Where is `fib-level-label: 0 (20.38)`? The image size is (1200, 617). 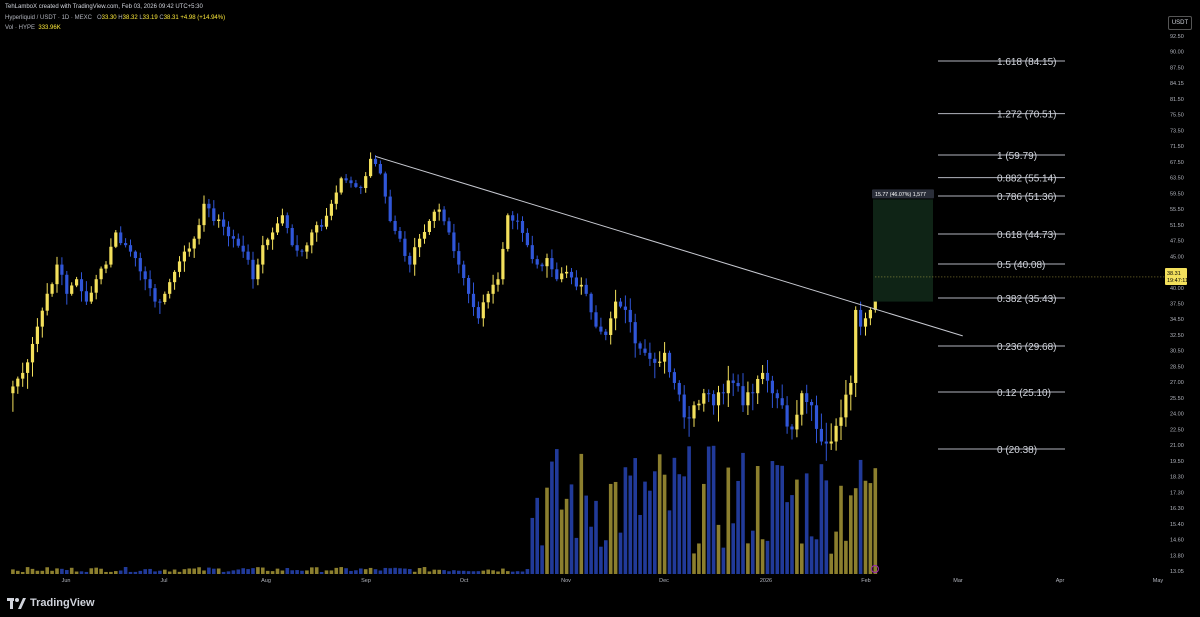 fib-level-label: 0 (20.38) is located at coordinates (1017, 450).